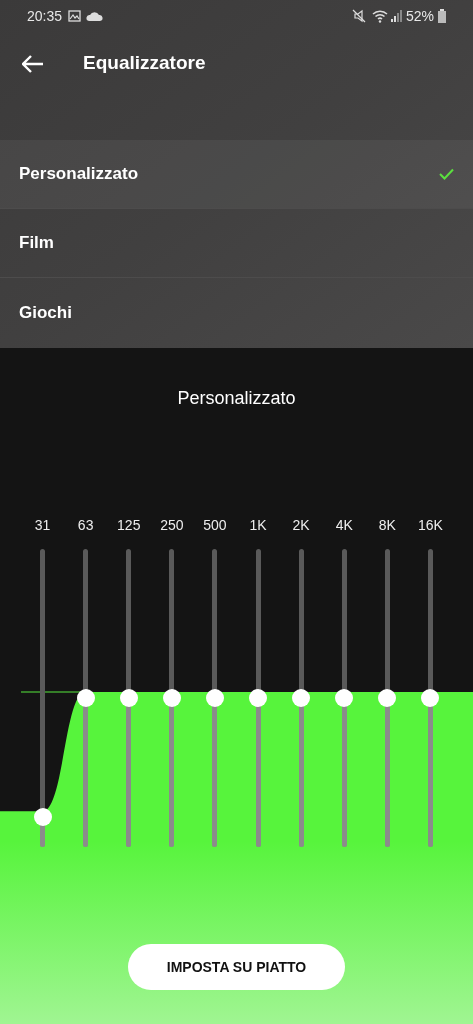 The image size is (473, 1024). What do you see at coordinates (358, 16) in the screenshot?
I see `mute-icon` at bounding box center [358, 16].